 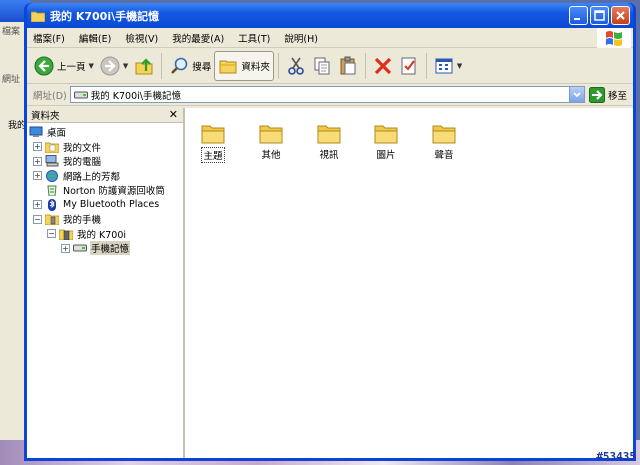 What do you see at coordinates (52, 175) in the screenshot?
I see `network-globe-icon` at bounding box center [52, 175].